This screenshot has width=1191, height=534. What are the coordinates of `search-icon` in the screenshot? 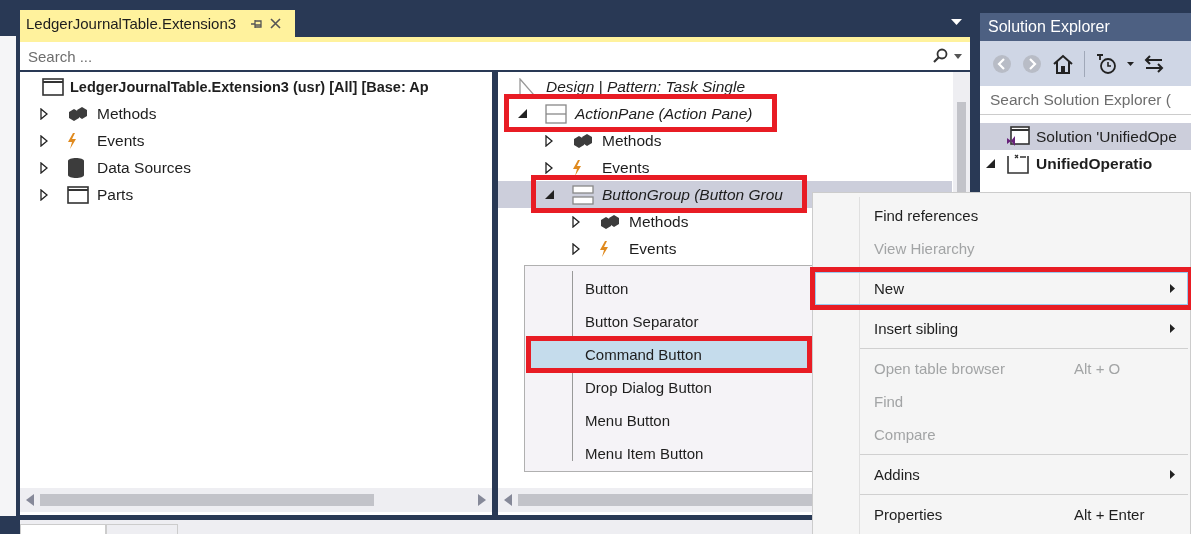 It's located at (940, 56).